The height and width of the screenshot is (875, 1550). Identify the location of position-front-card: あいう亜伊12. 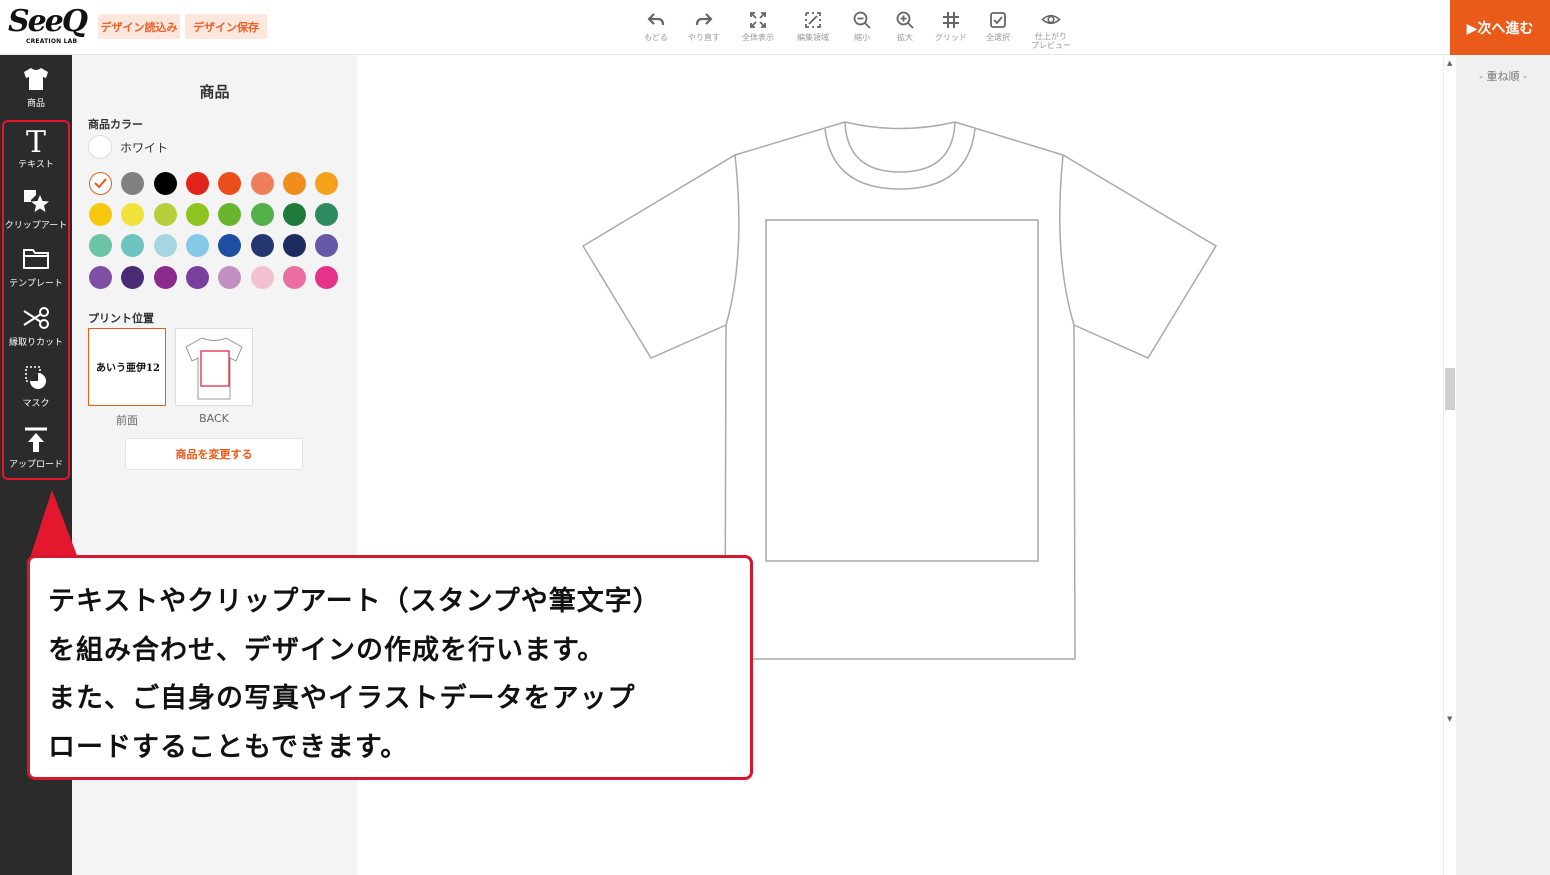
(127, 367).